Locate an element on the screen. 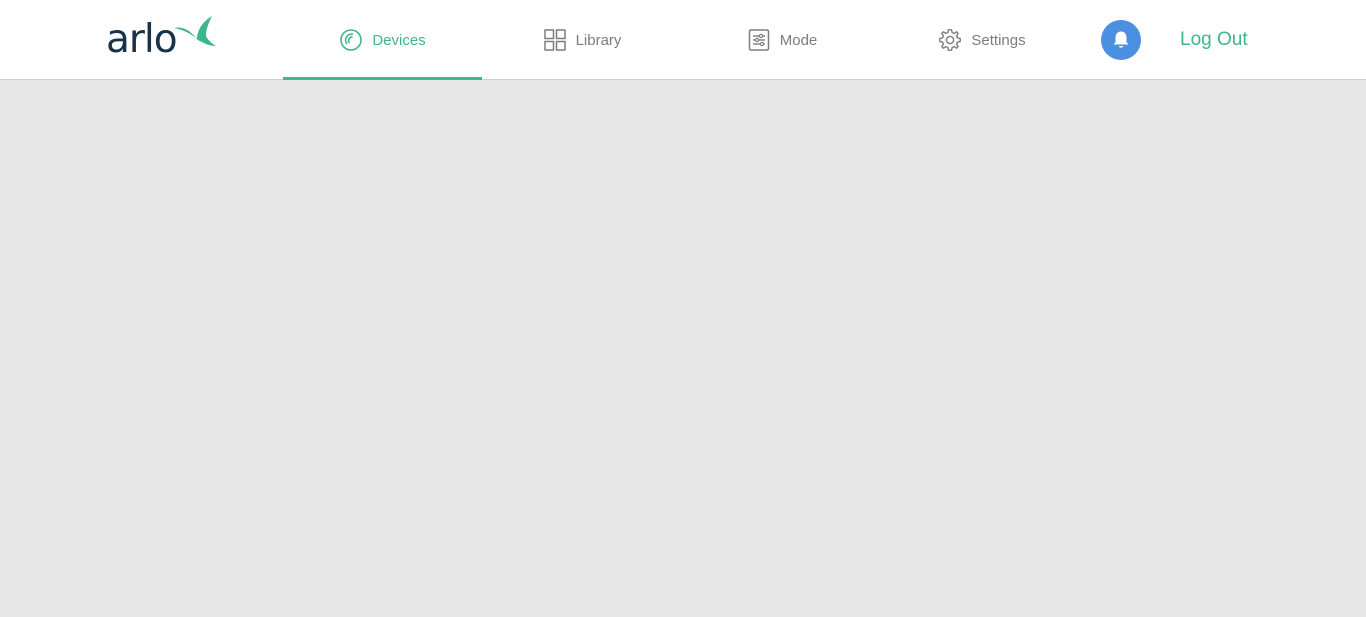  tab-library-label: Library is located at coordinates (598, 40).